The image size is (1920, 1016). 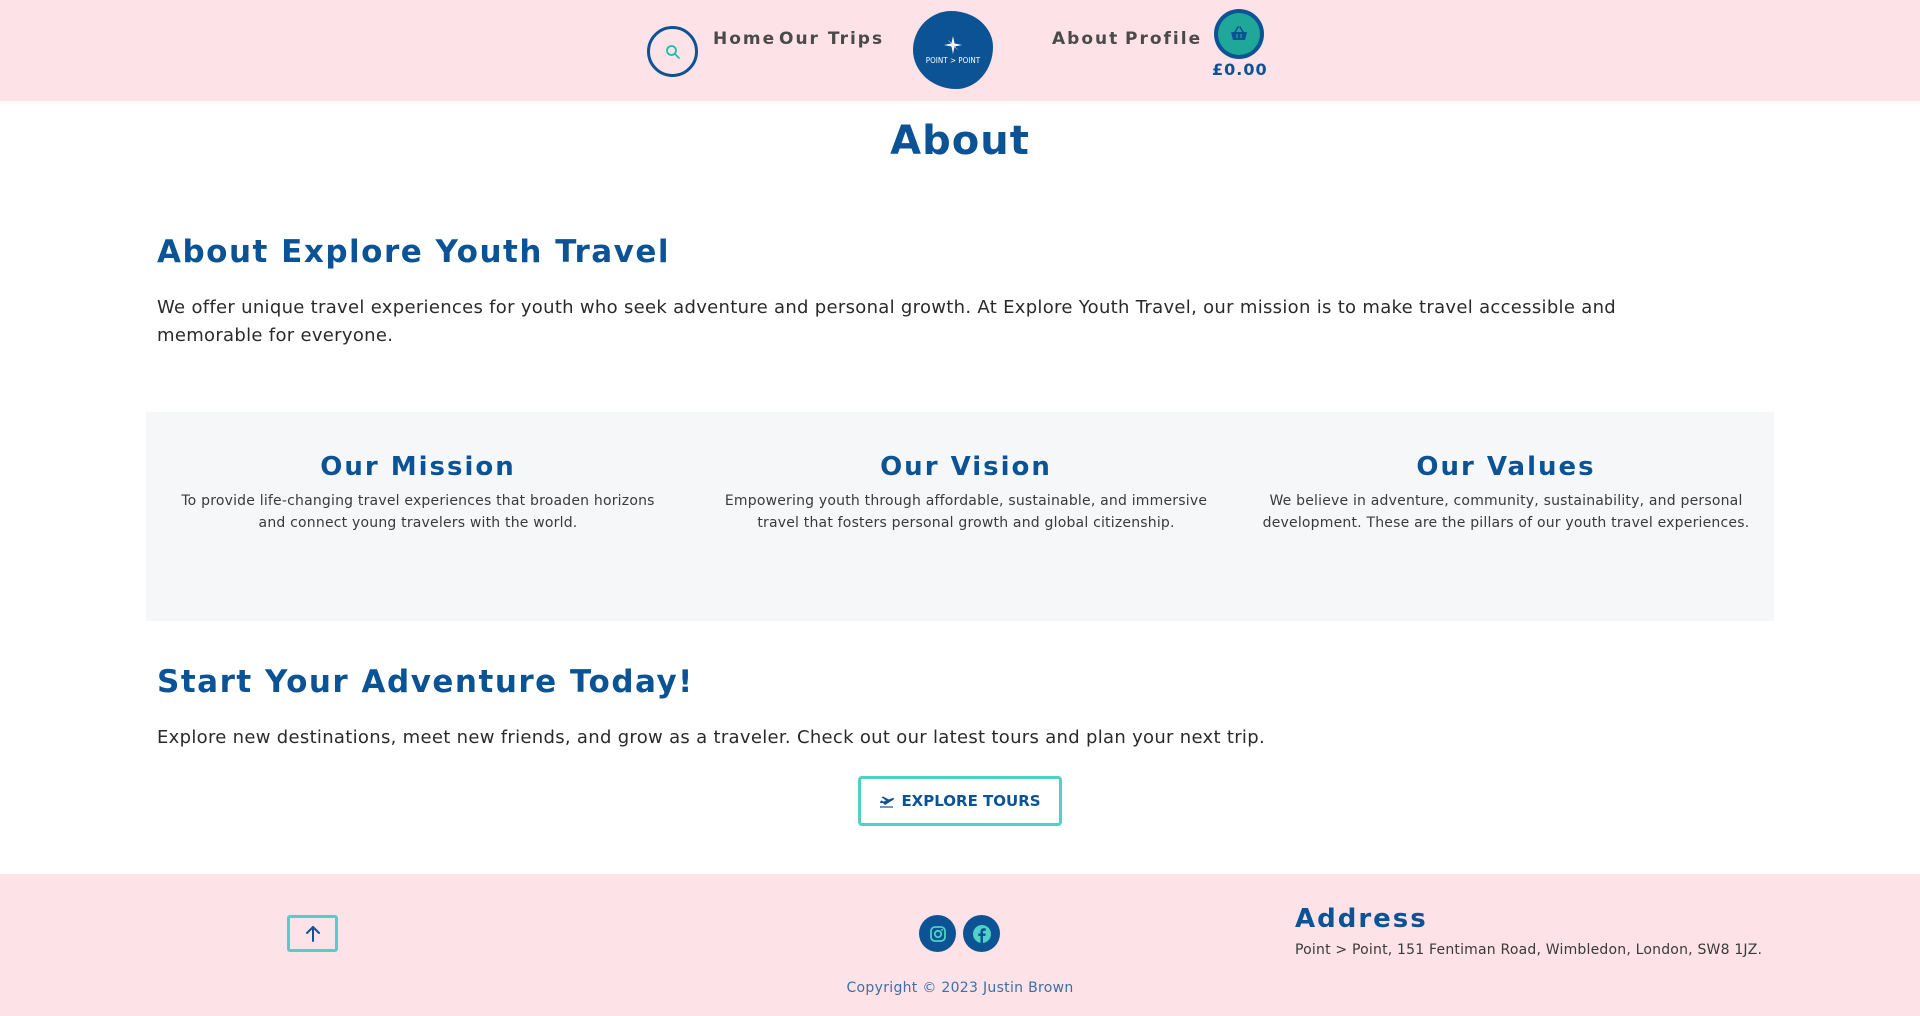 What do you see at coordinates (960, 141) in the screenshot?
I see `page-title: About` at bounding box center [960, 141].